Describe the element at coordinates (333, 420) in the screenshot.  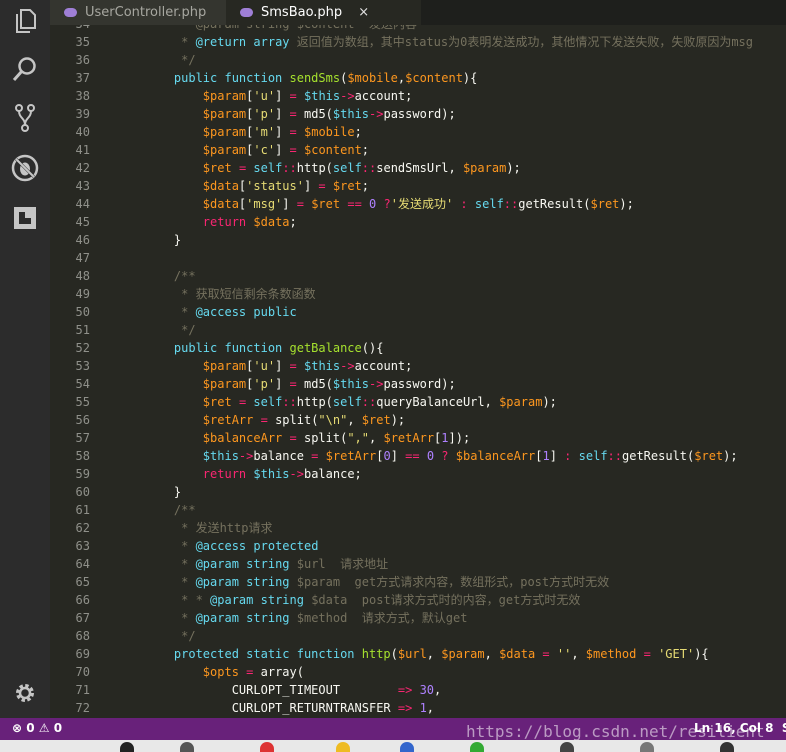
I see `code-token: "\n"` at that location.